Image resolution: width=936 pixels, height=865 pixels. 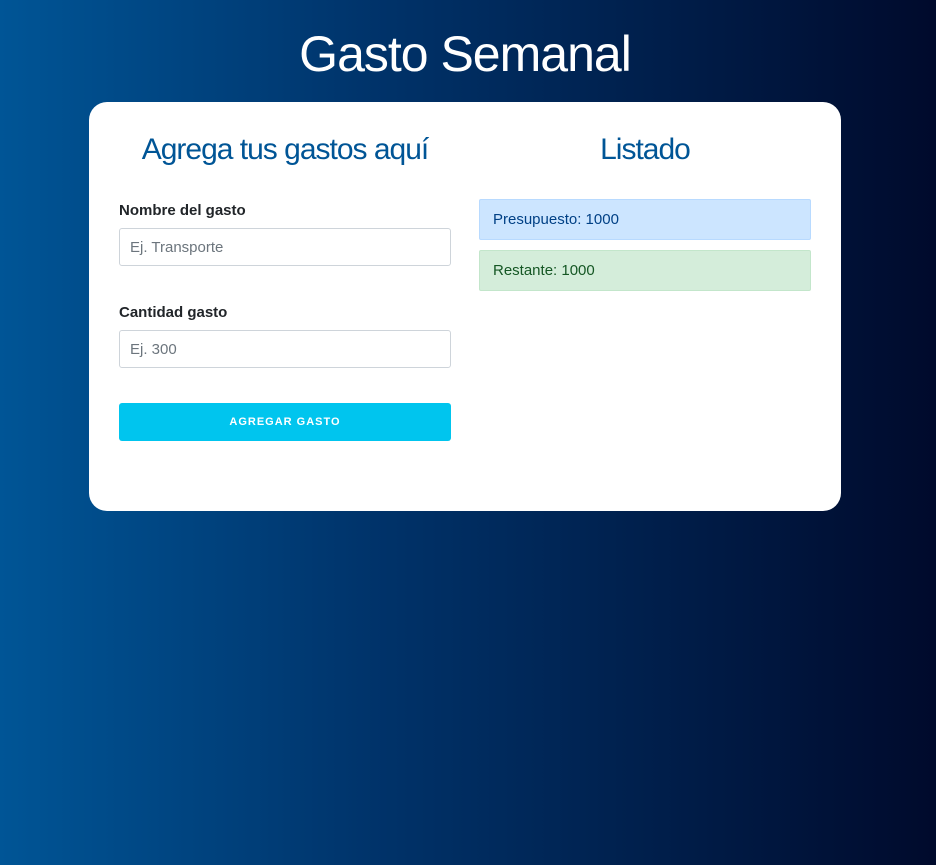 I want to click on remaining-alert: Restante: 1000, so click(x=645, y=270).